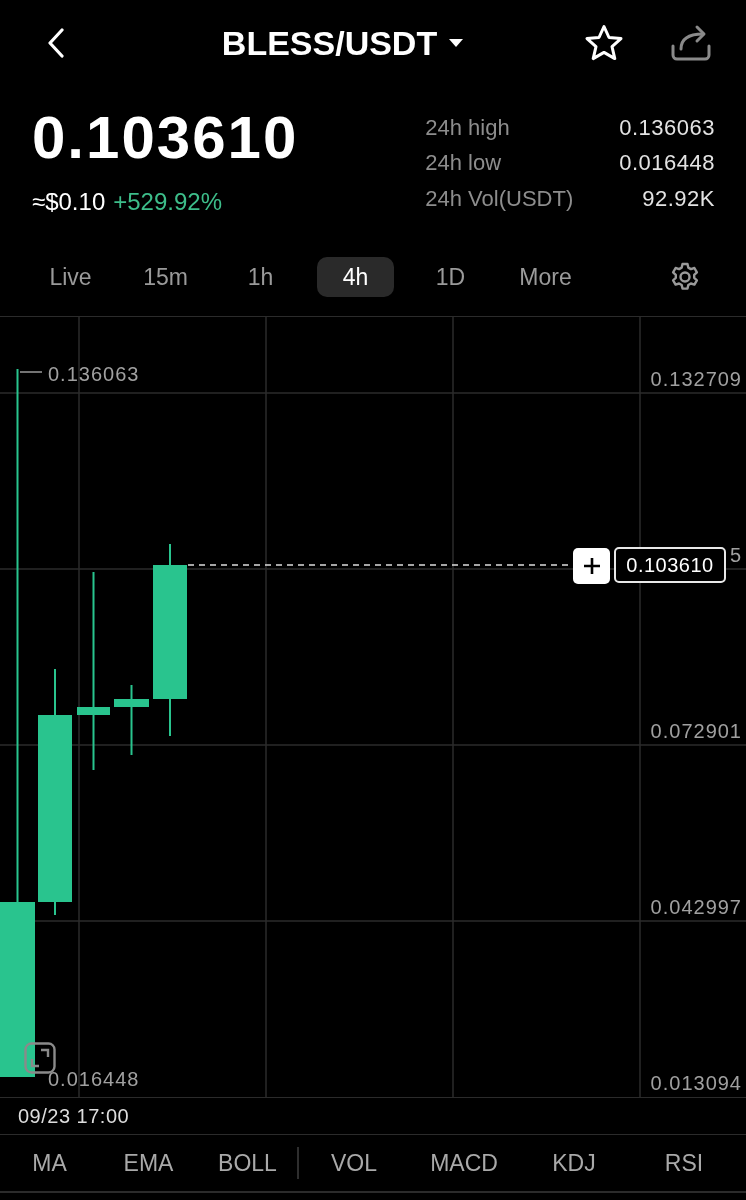  What do you see at coordinates (74, 1116) in the screenshot?
I see `time-axis-label: 09/23 17:00` at bounding box center [74, 1116].